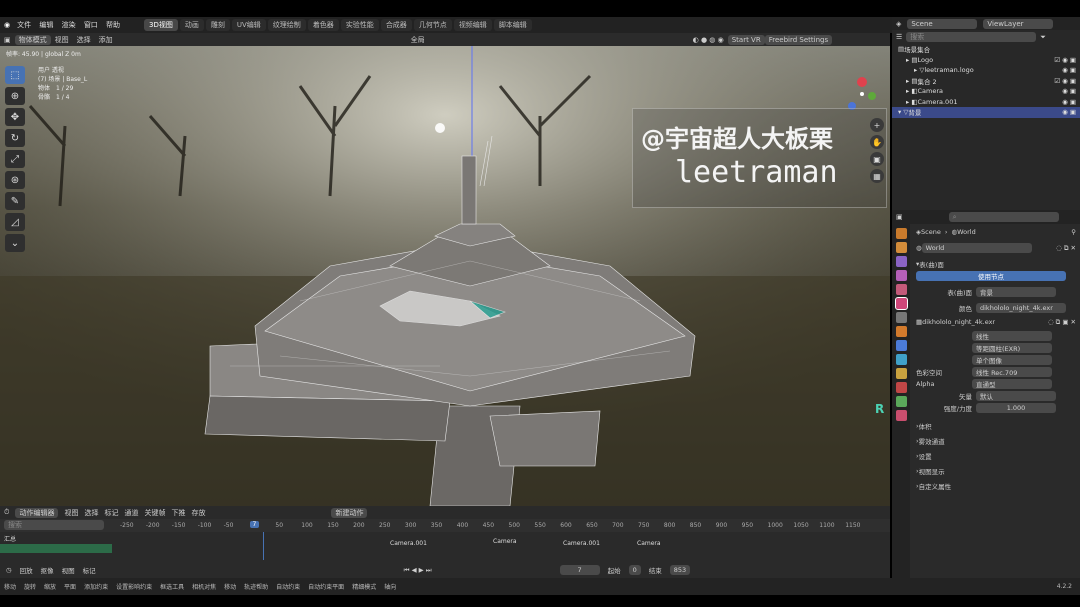  I want to click on scene-selector: Scene, so click(942, 23).